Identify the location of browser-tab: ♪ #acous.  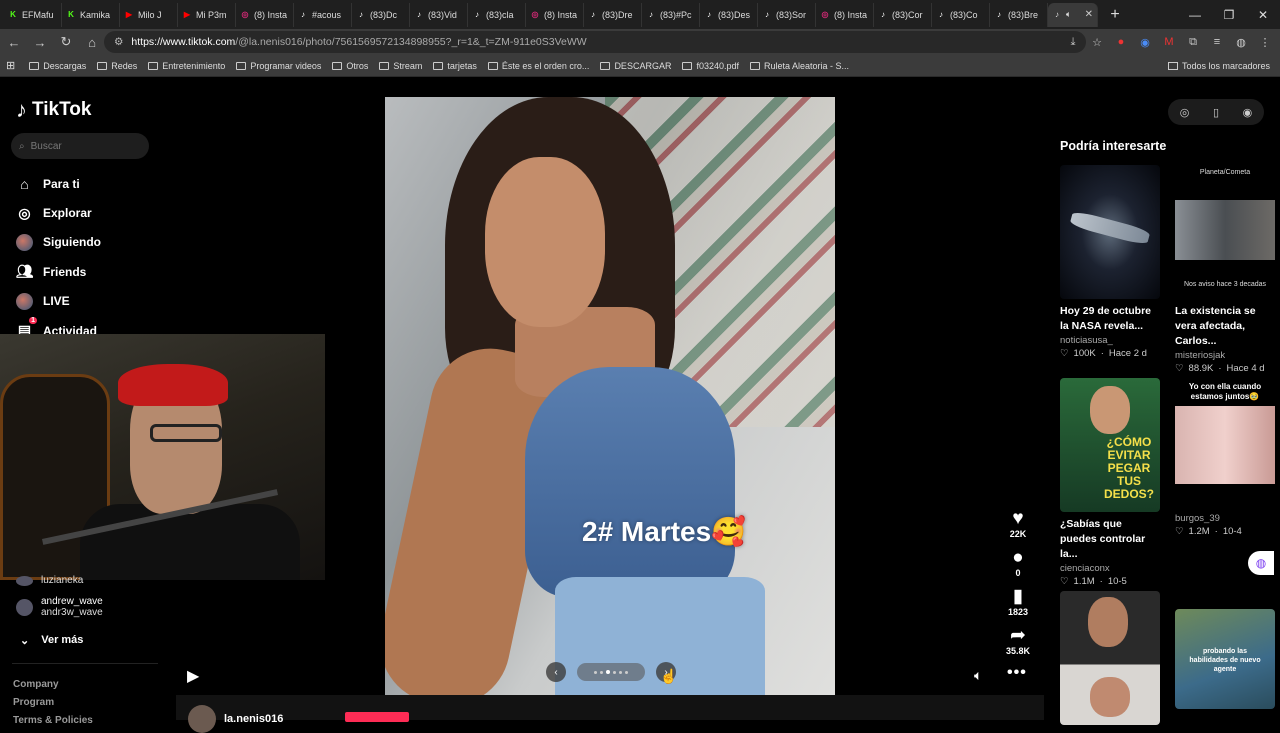
(323, 14).